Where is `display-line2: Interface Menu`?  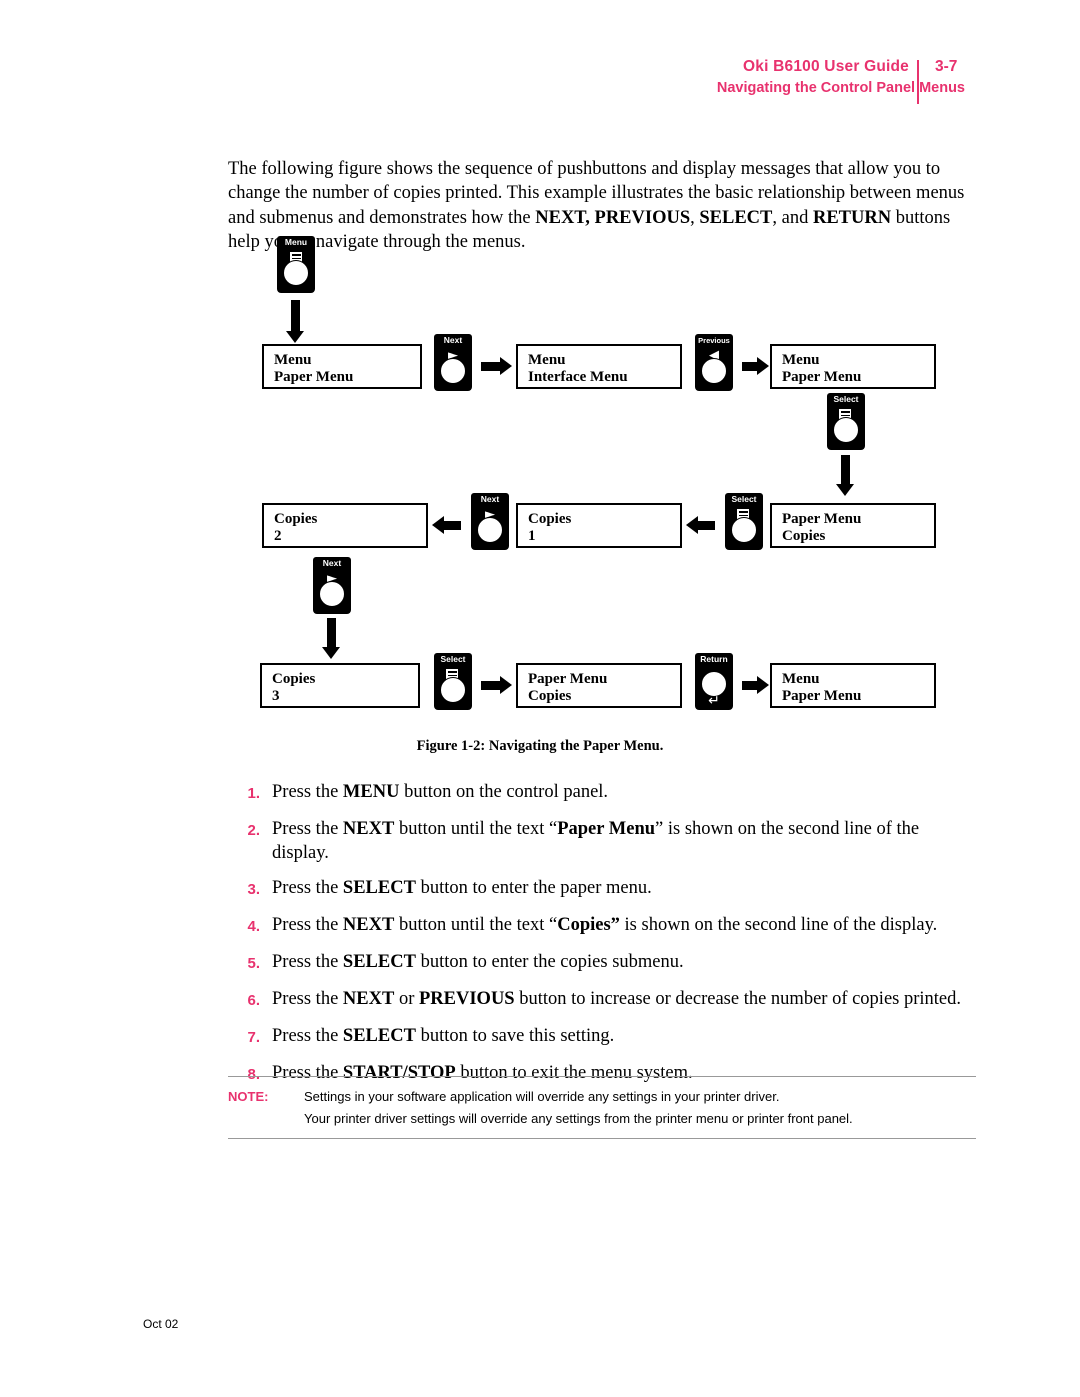
display-line2: Interface Menu is located at coordinates (578, 377).